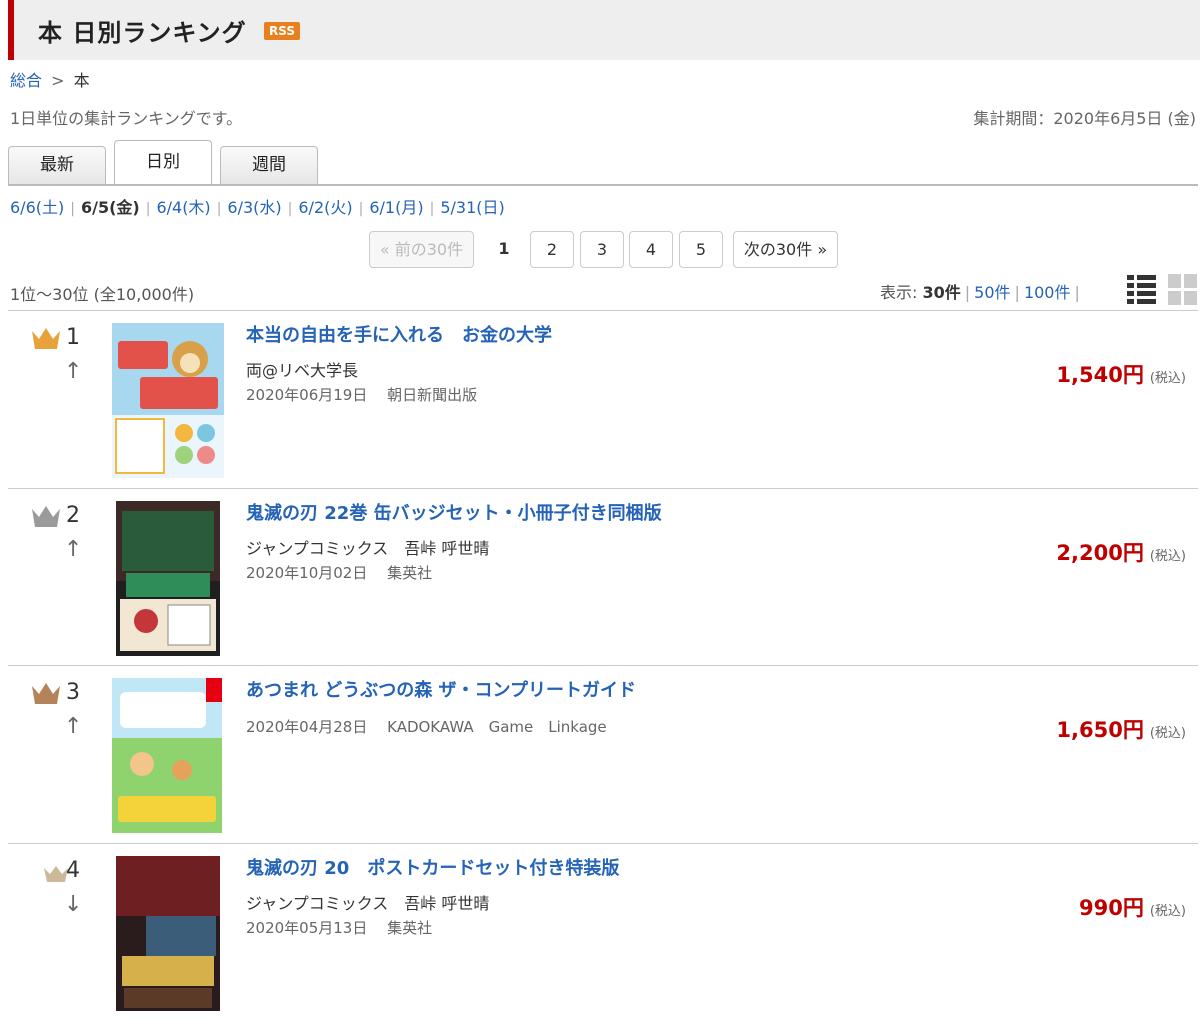  What do you see at coordinates (1141, 289) in the screenshot?
I see `list-view-icon` at bounding box center [1141, 289].